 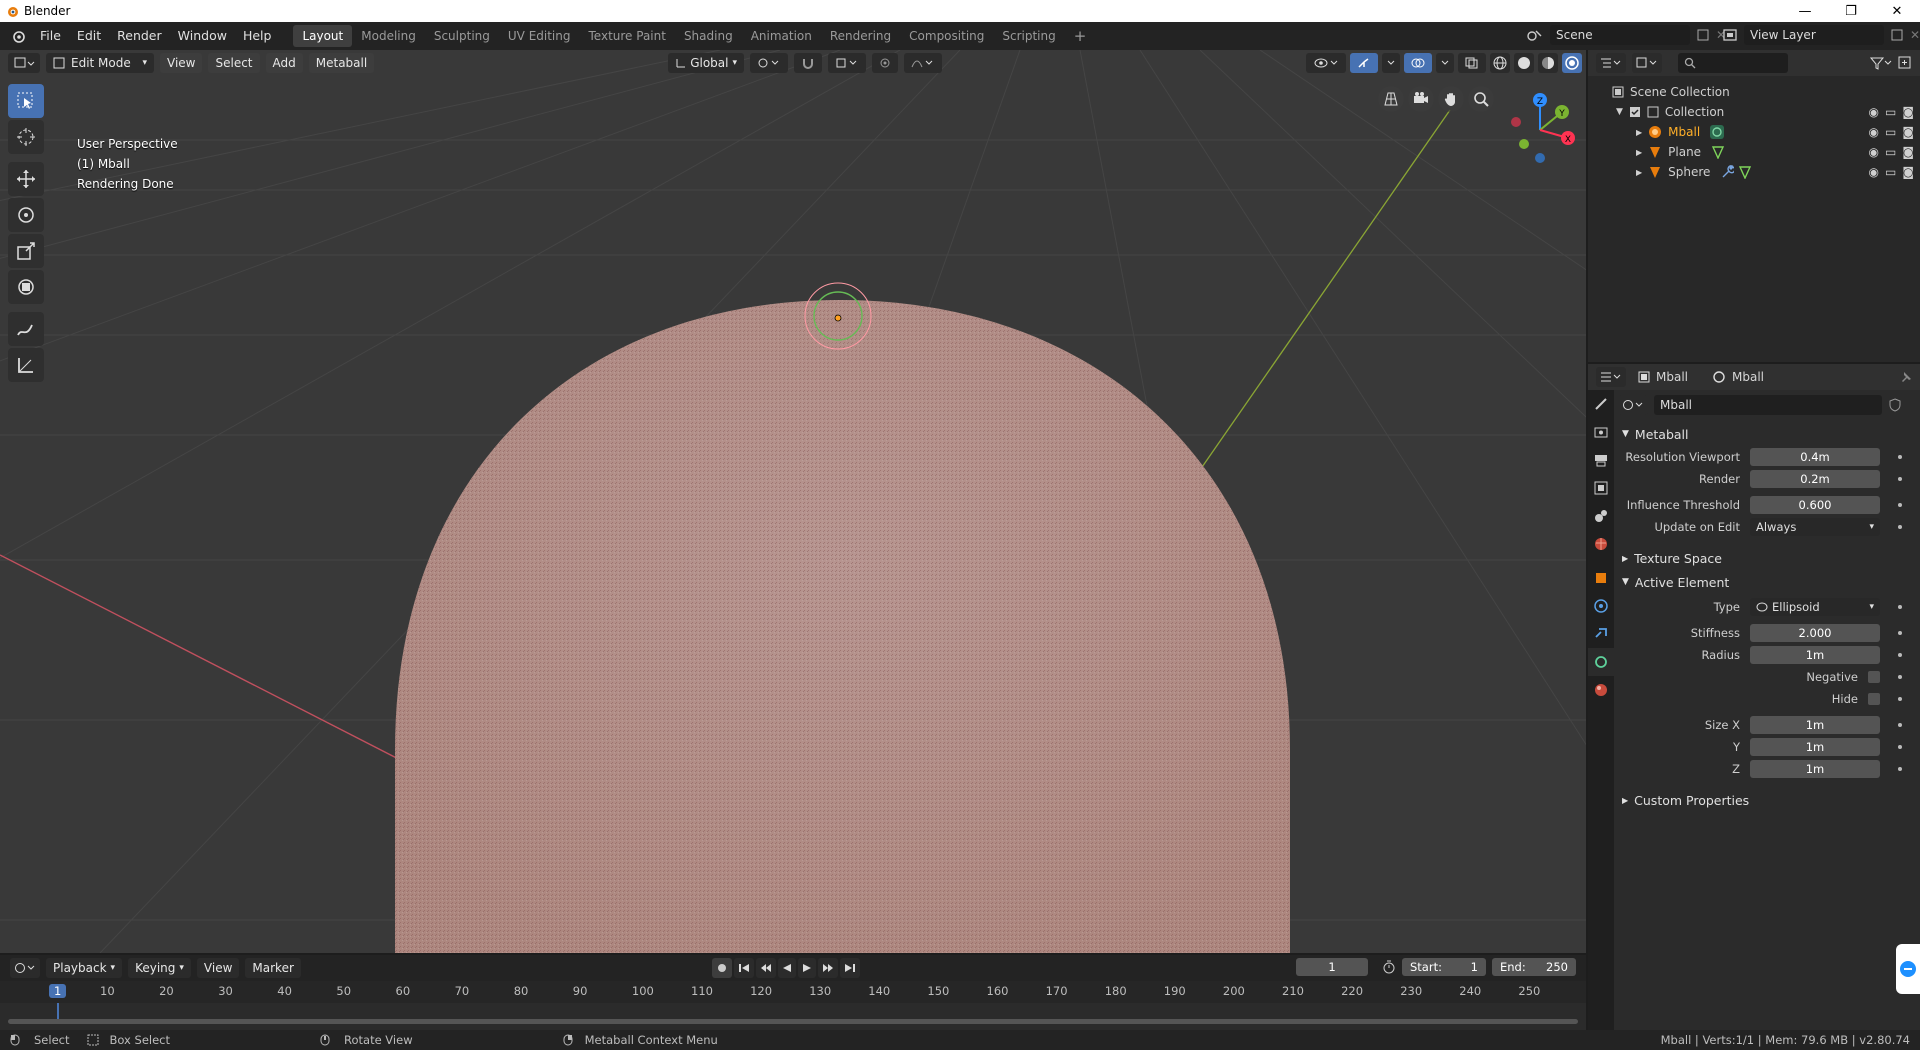 What do you see at coordinates (1481, 99) in the screenshot?
I see `zoom-view-button` at bounding box center [1481, 99].